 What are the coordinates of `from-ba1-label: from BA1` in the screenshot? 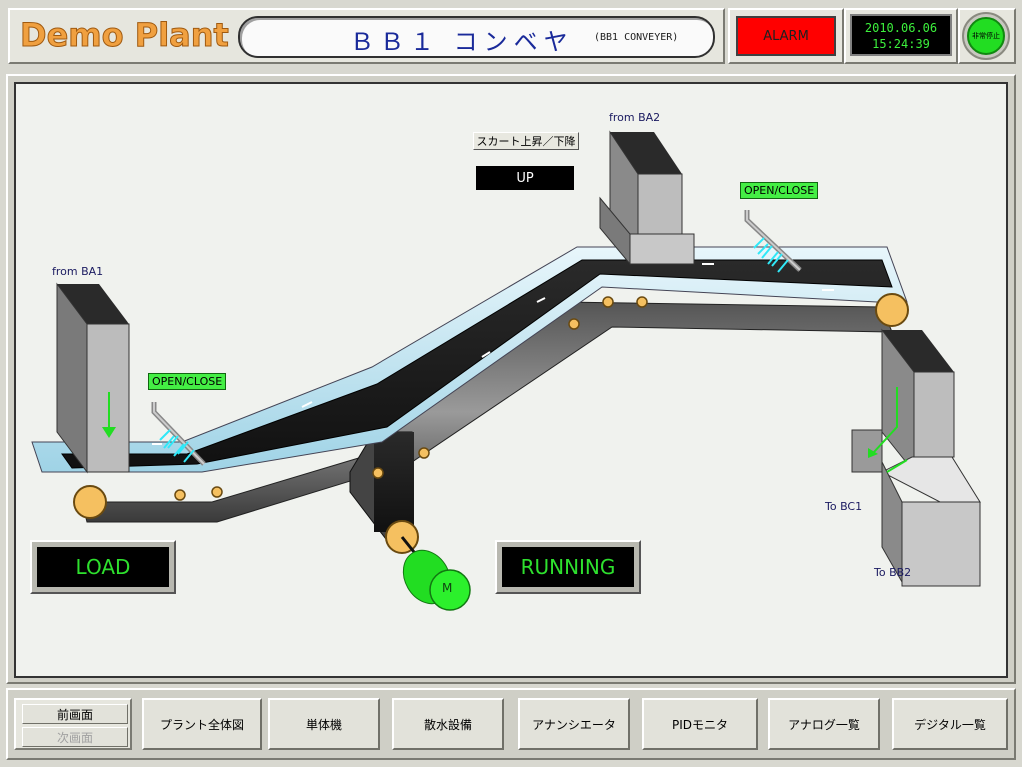 It's located at (78, 271).